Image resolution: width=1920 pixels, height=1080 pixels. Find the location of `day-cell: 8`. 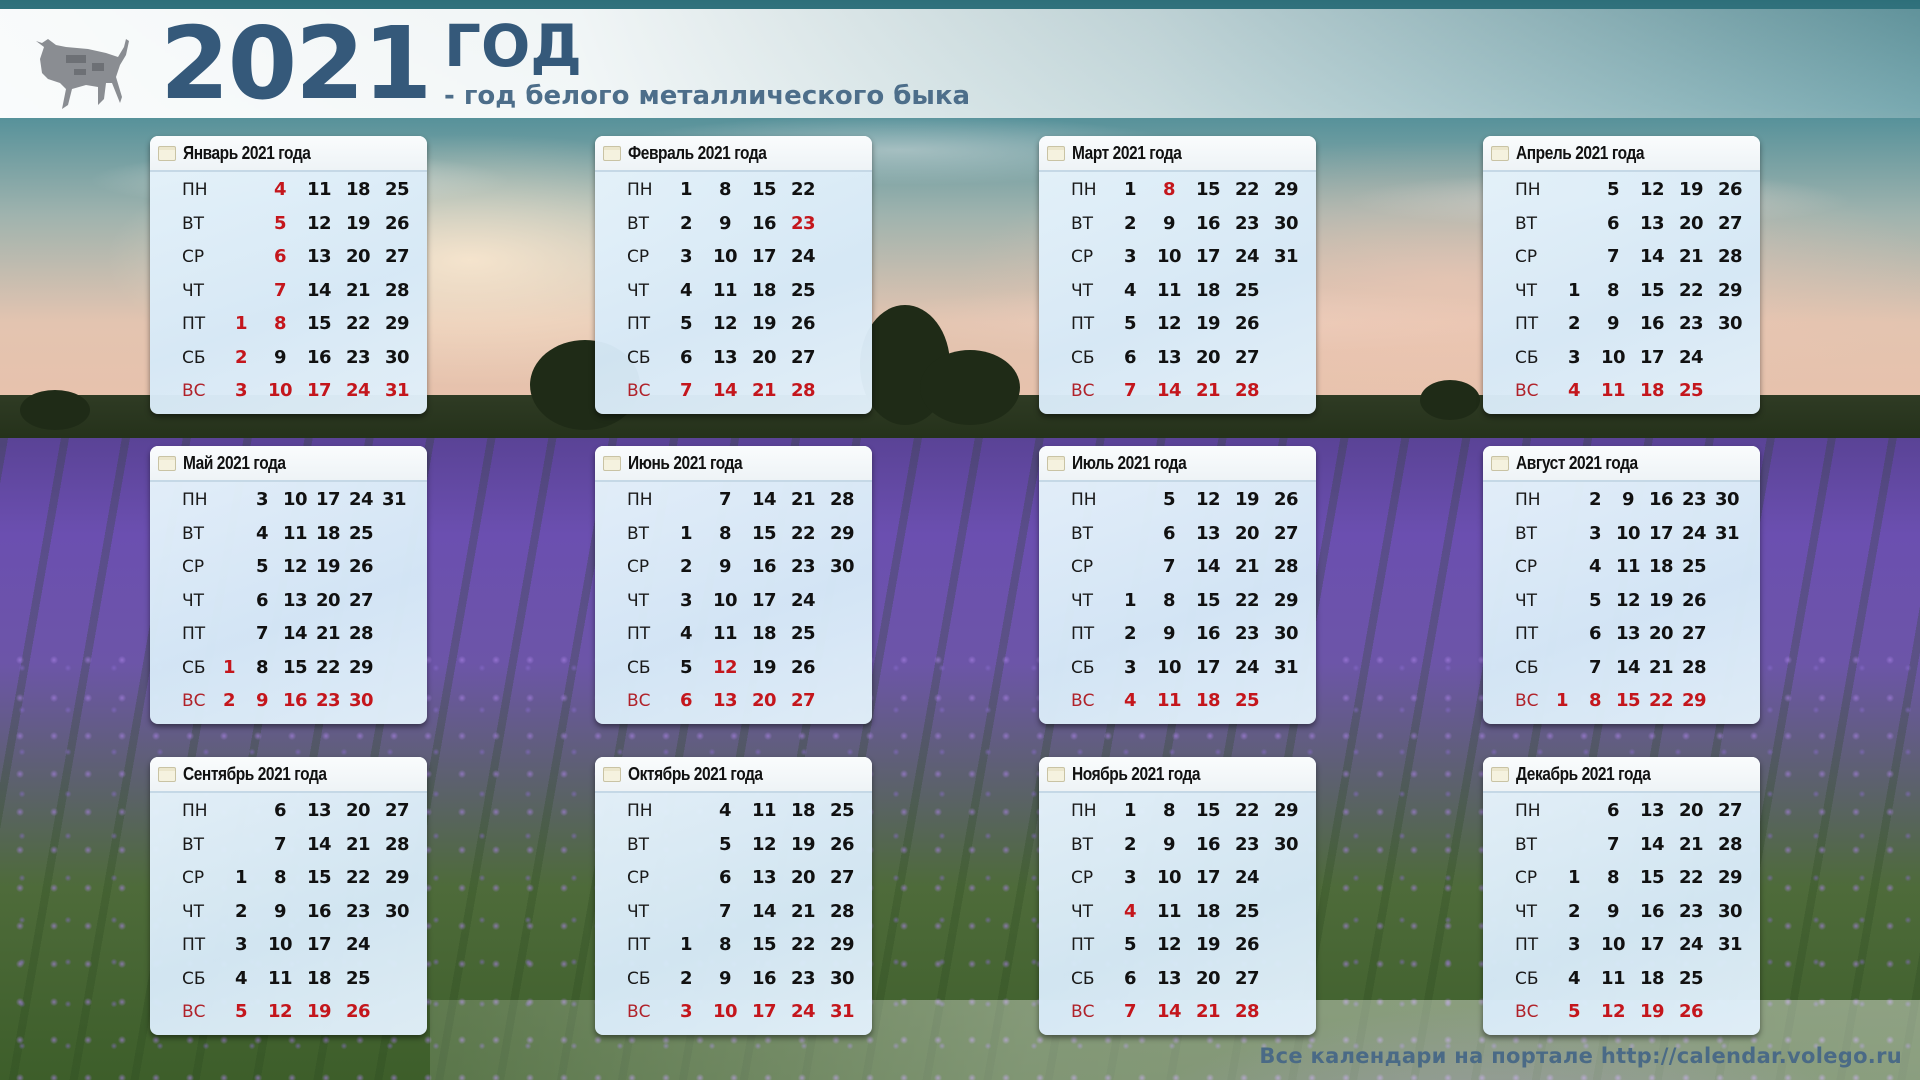

day-cell: 8 is located at coordinates (725, 944).